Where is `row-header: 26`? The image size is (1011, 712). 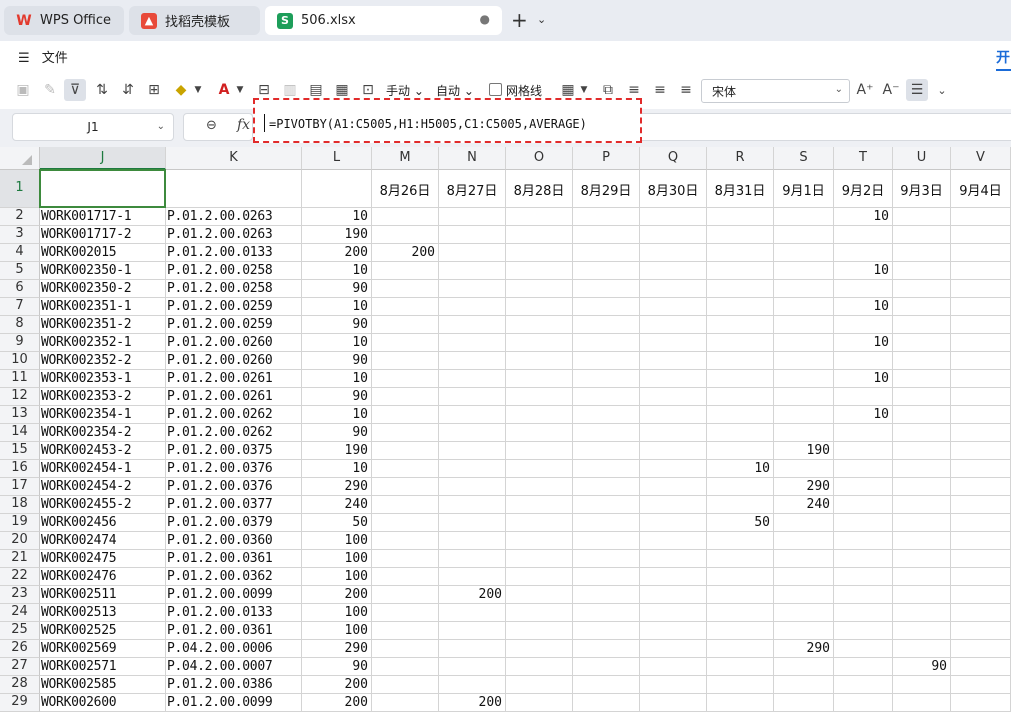
row-header: 26 is located at coordinates (20, 649).